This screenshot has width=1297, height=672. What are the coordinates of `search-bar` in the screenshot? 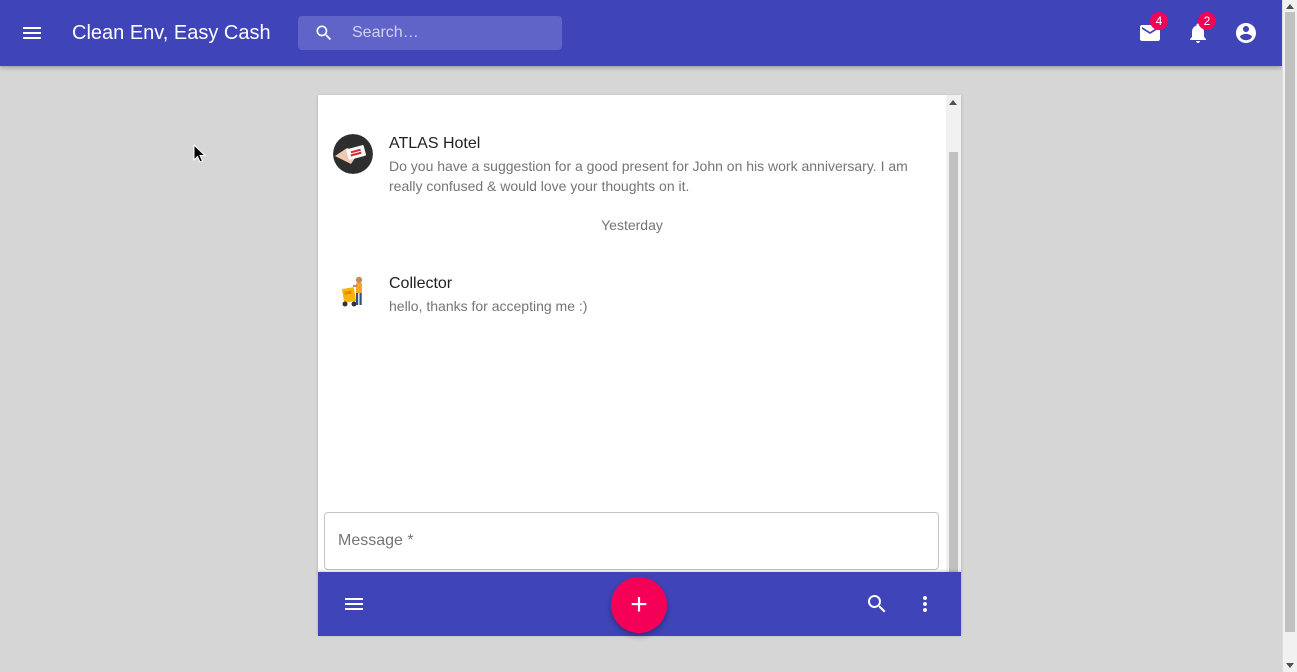 It's located at (430, 33).